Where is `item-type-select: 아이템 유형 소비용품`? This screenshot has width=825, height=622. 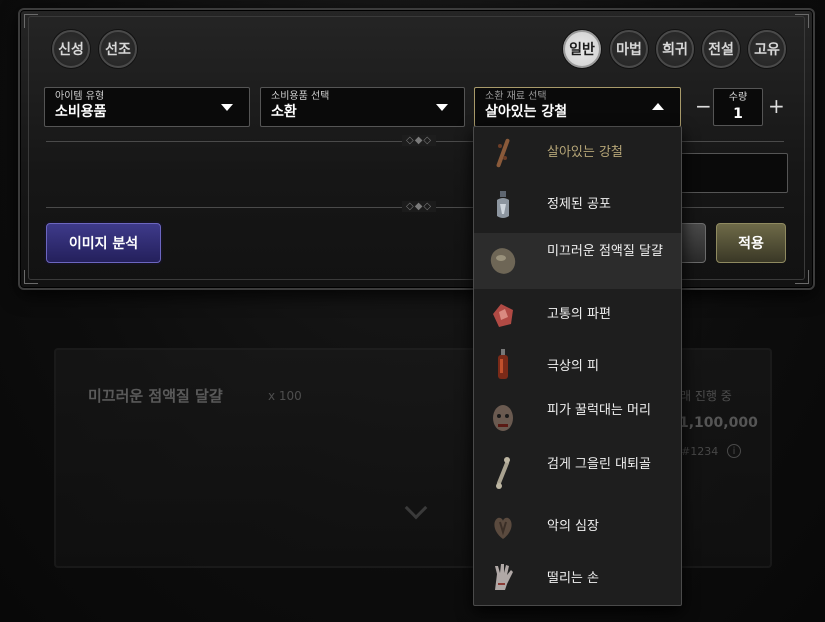 item-type-select: 아이템 유형 소비용품 is located at coordinates (147, 107).